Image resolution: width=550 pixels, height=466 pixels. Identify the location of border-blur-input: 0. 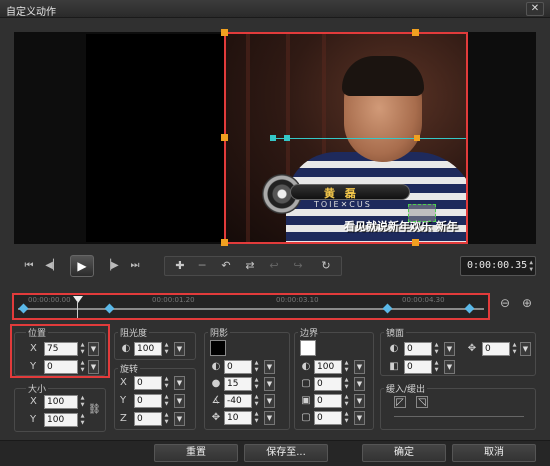
(328, 401).